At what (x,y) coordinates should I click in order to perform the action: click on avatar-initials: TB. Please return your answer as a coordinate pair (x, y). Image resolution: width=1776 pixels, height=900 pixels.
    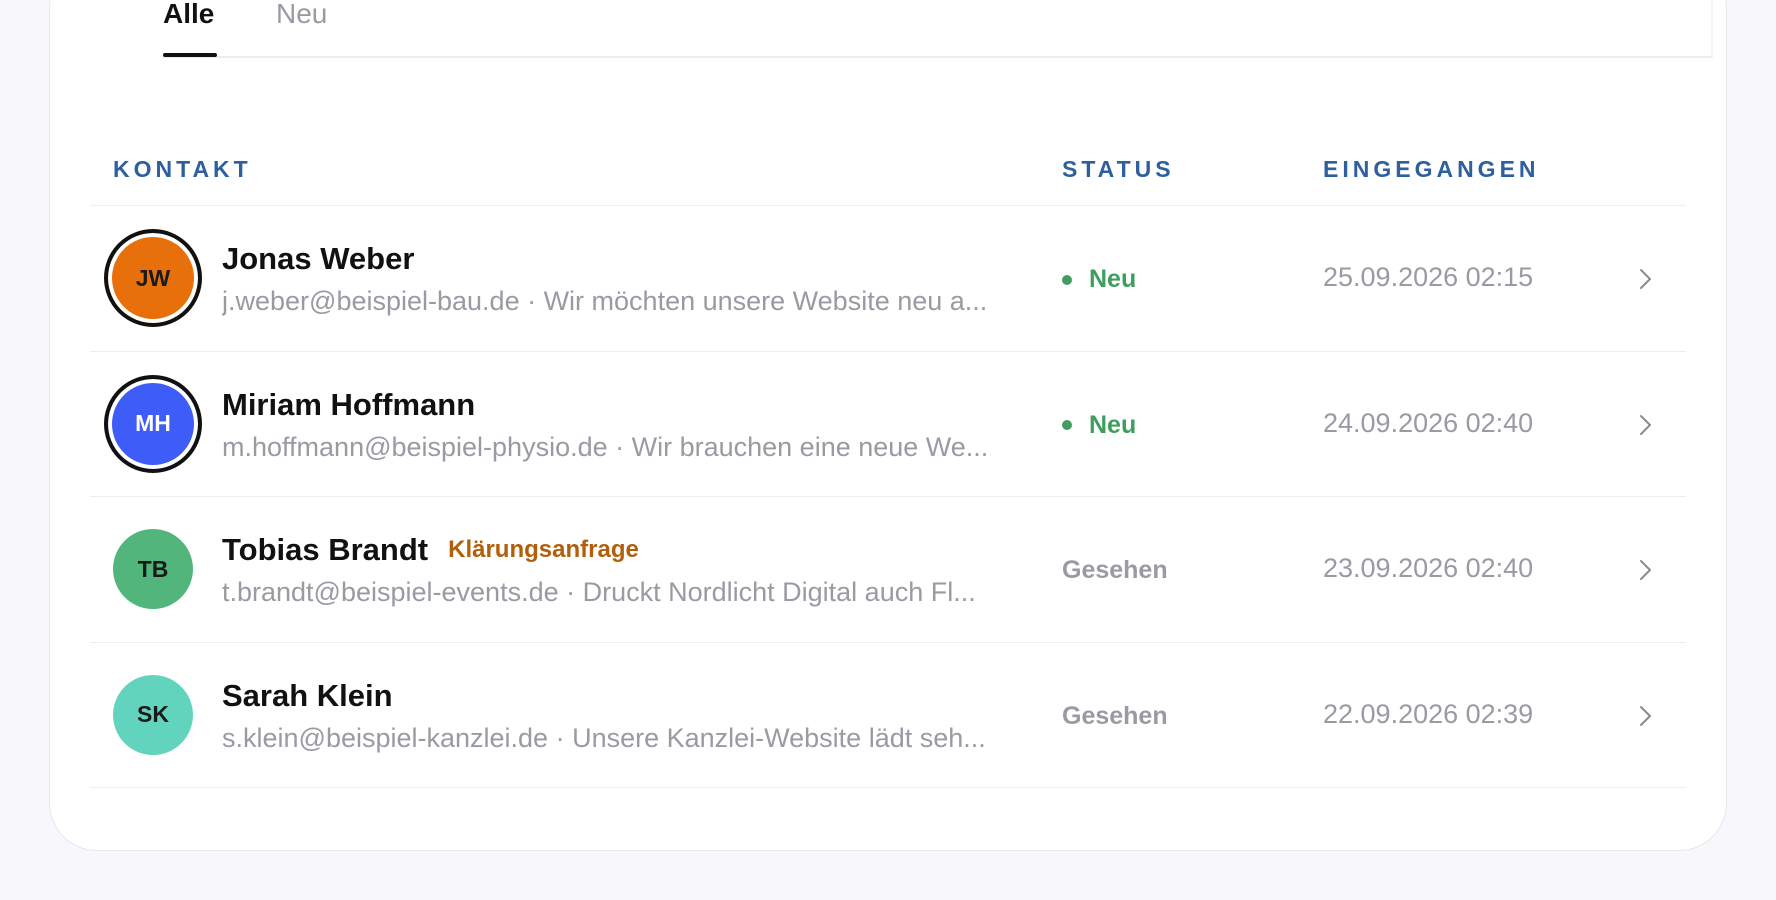
    Looking at the image, I should click on (153, 568).